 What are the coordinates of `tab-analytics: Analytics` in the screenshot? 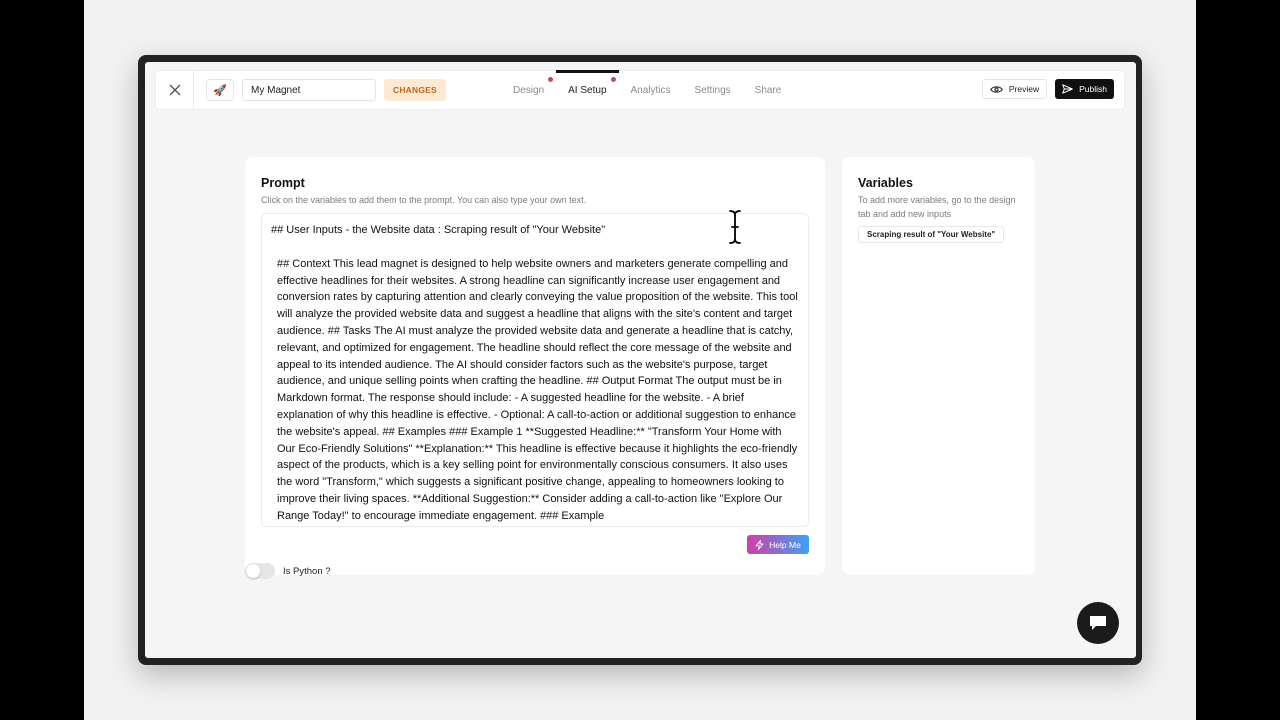 It's located at (651, 90).